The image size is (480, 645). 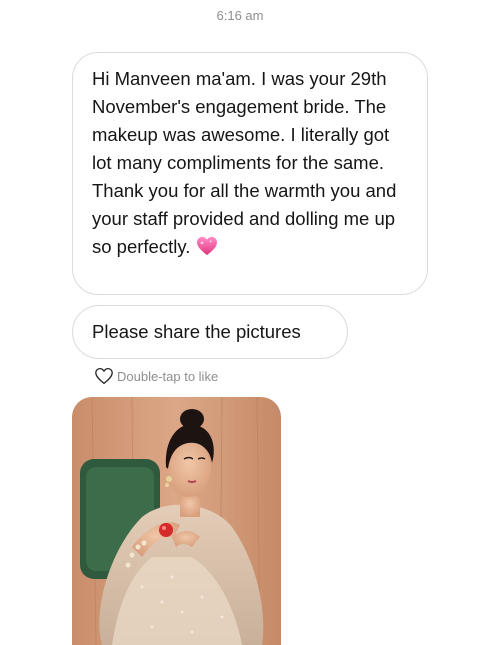 I want to click on message-text: Please share the pictures, so click(x=196, y=331).